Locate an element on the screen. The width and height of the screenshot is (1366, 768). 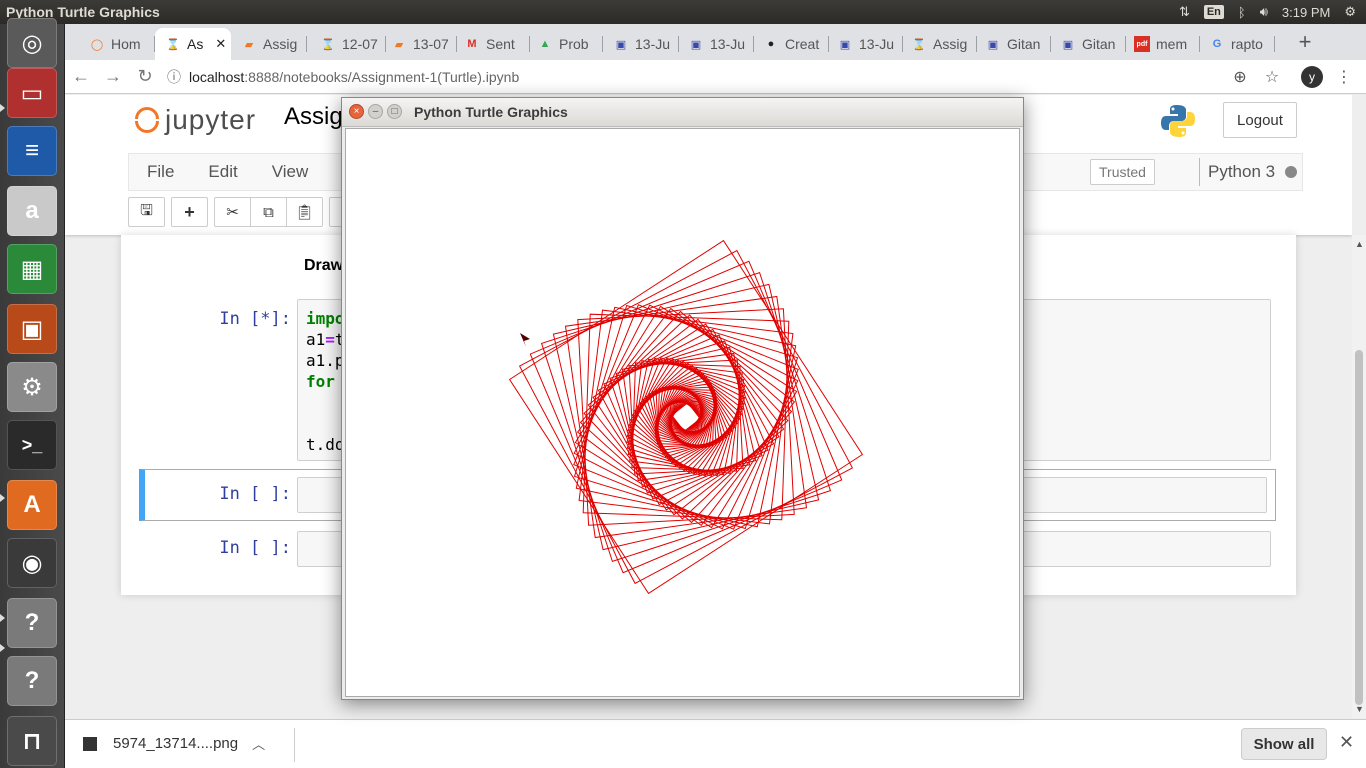
menu-edit: Edit is located at coordinates (221, 172).